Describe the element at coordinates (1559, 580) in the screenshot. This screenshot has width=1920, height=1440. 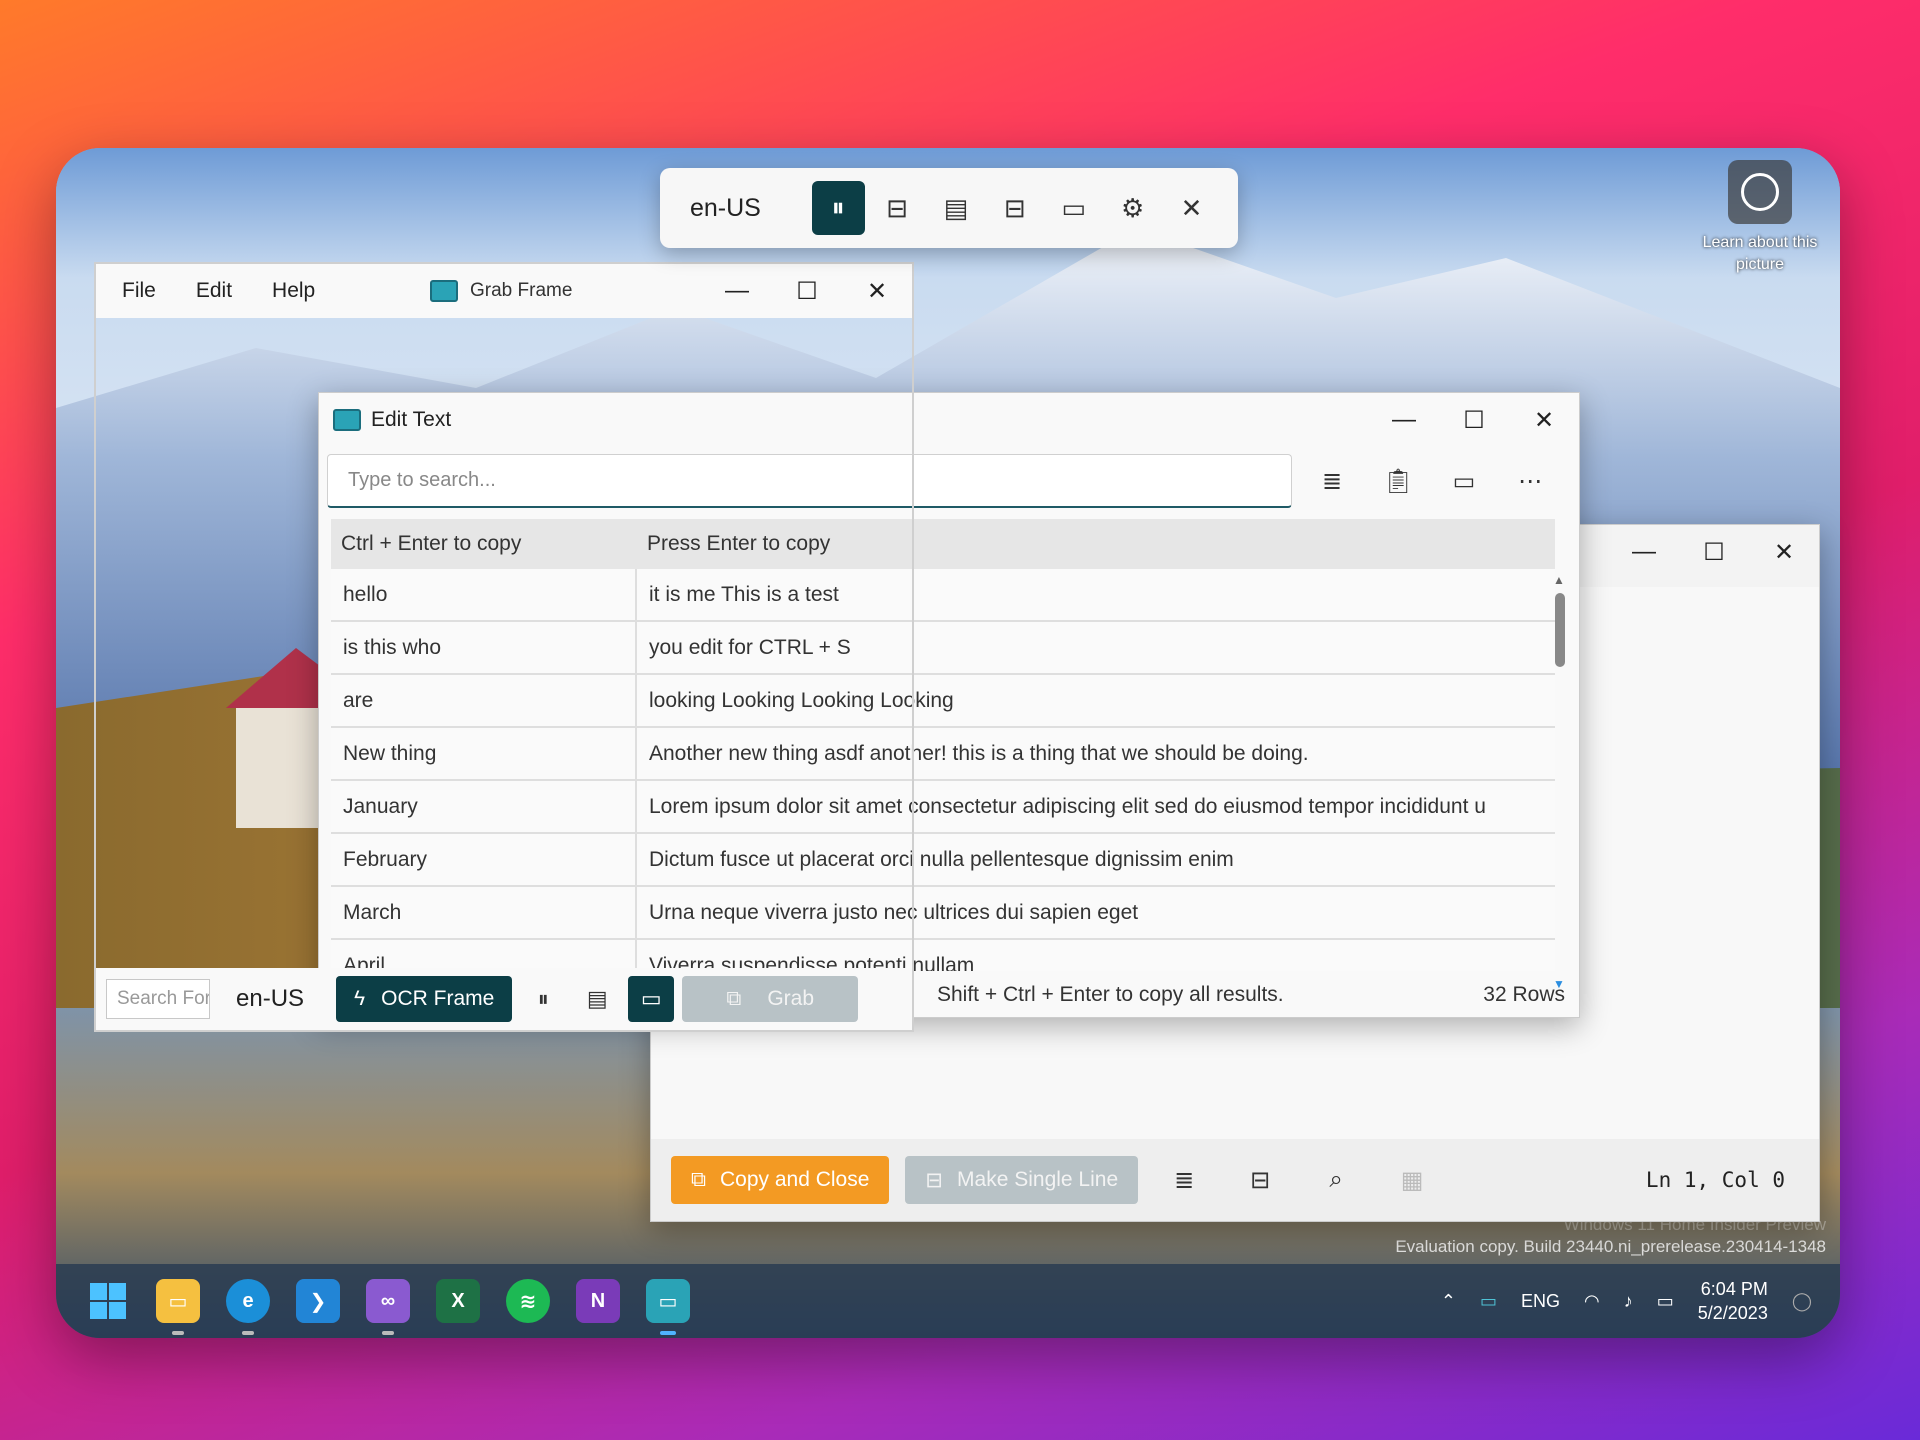
I see `scroll-up-icon: ▲` at that location.